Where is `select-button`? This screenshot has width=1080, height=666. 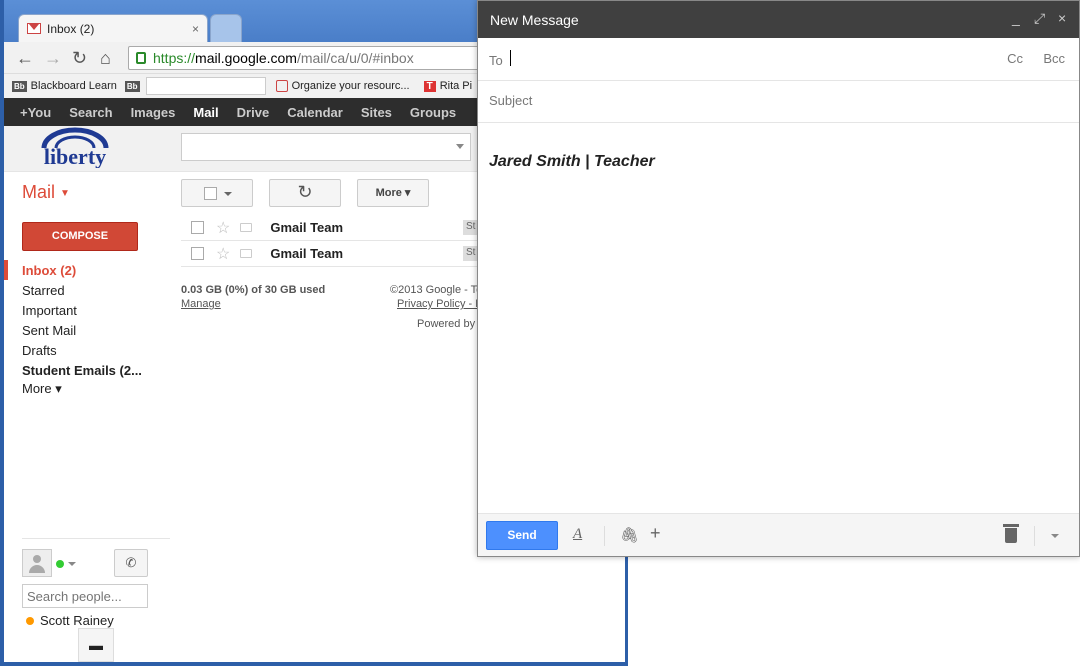 select-button is located at coordinates (217, 193).